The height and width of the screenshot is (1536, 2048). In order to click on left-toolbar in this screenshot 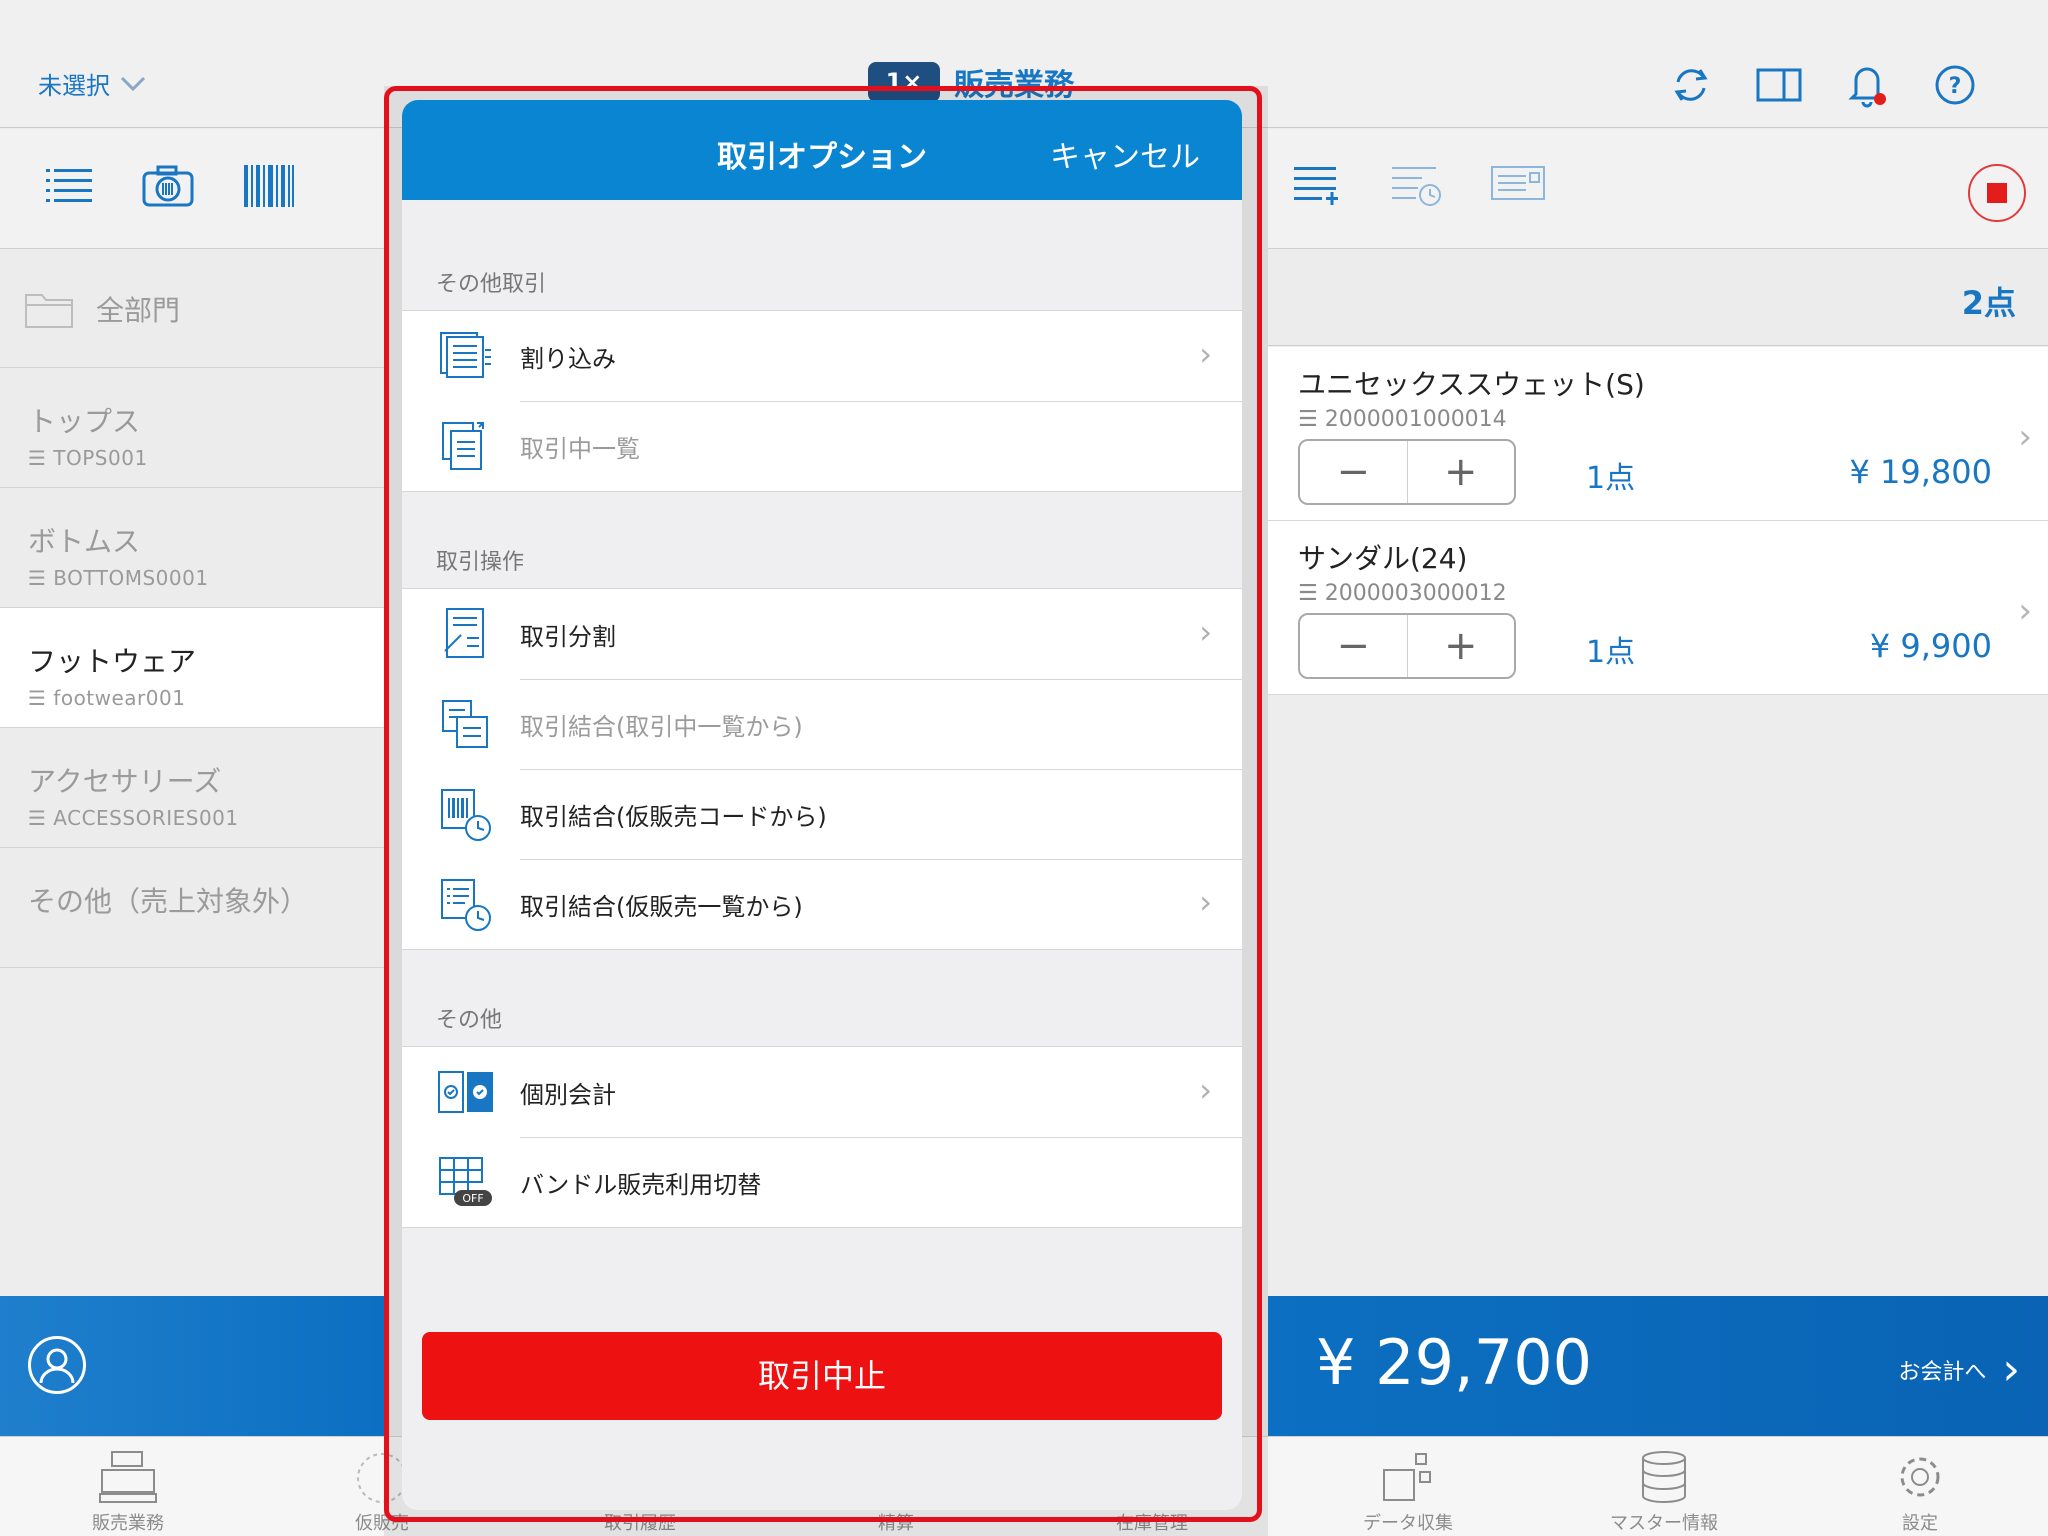, I will do `click(192, 189)`.